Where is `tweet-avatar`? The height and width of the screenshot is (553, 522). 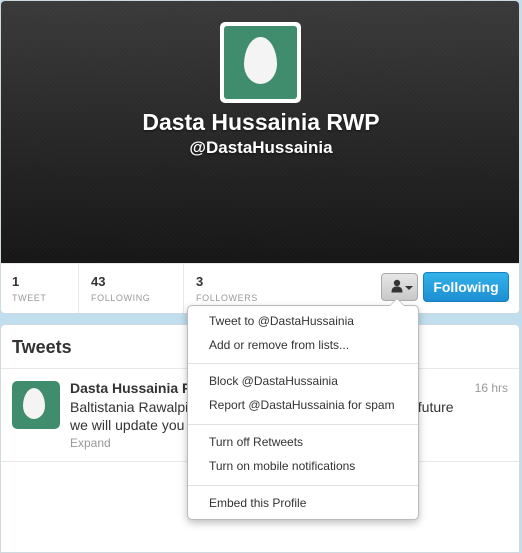
tweet-avatar is located at coordinates (36, 405).